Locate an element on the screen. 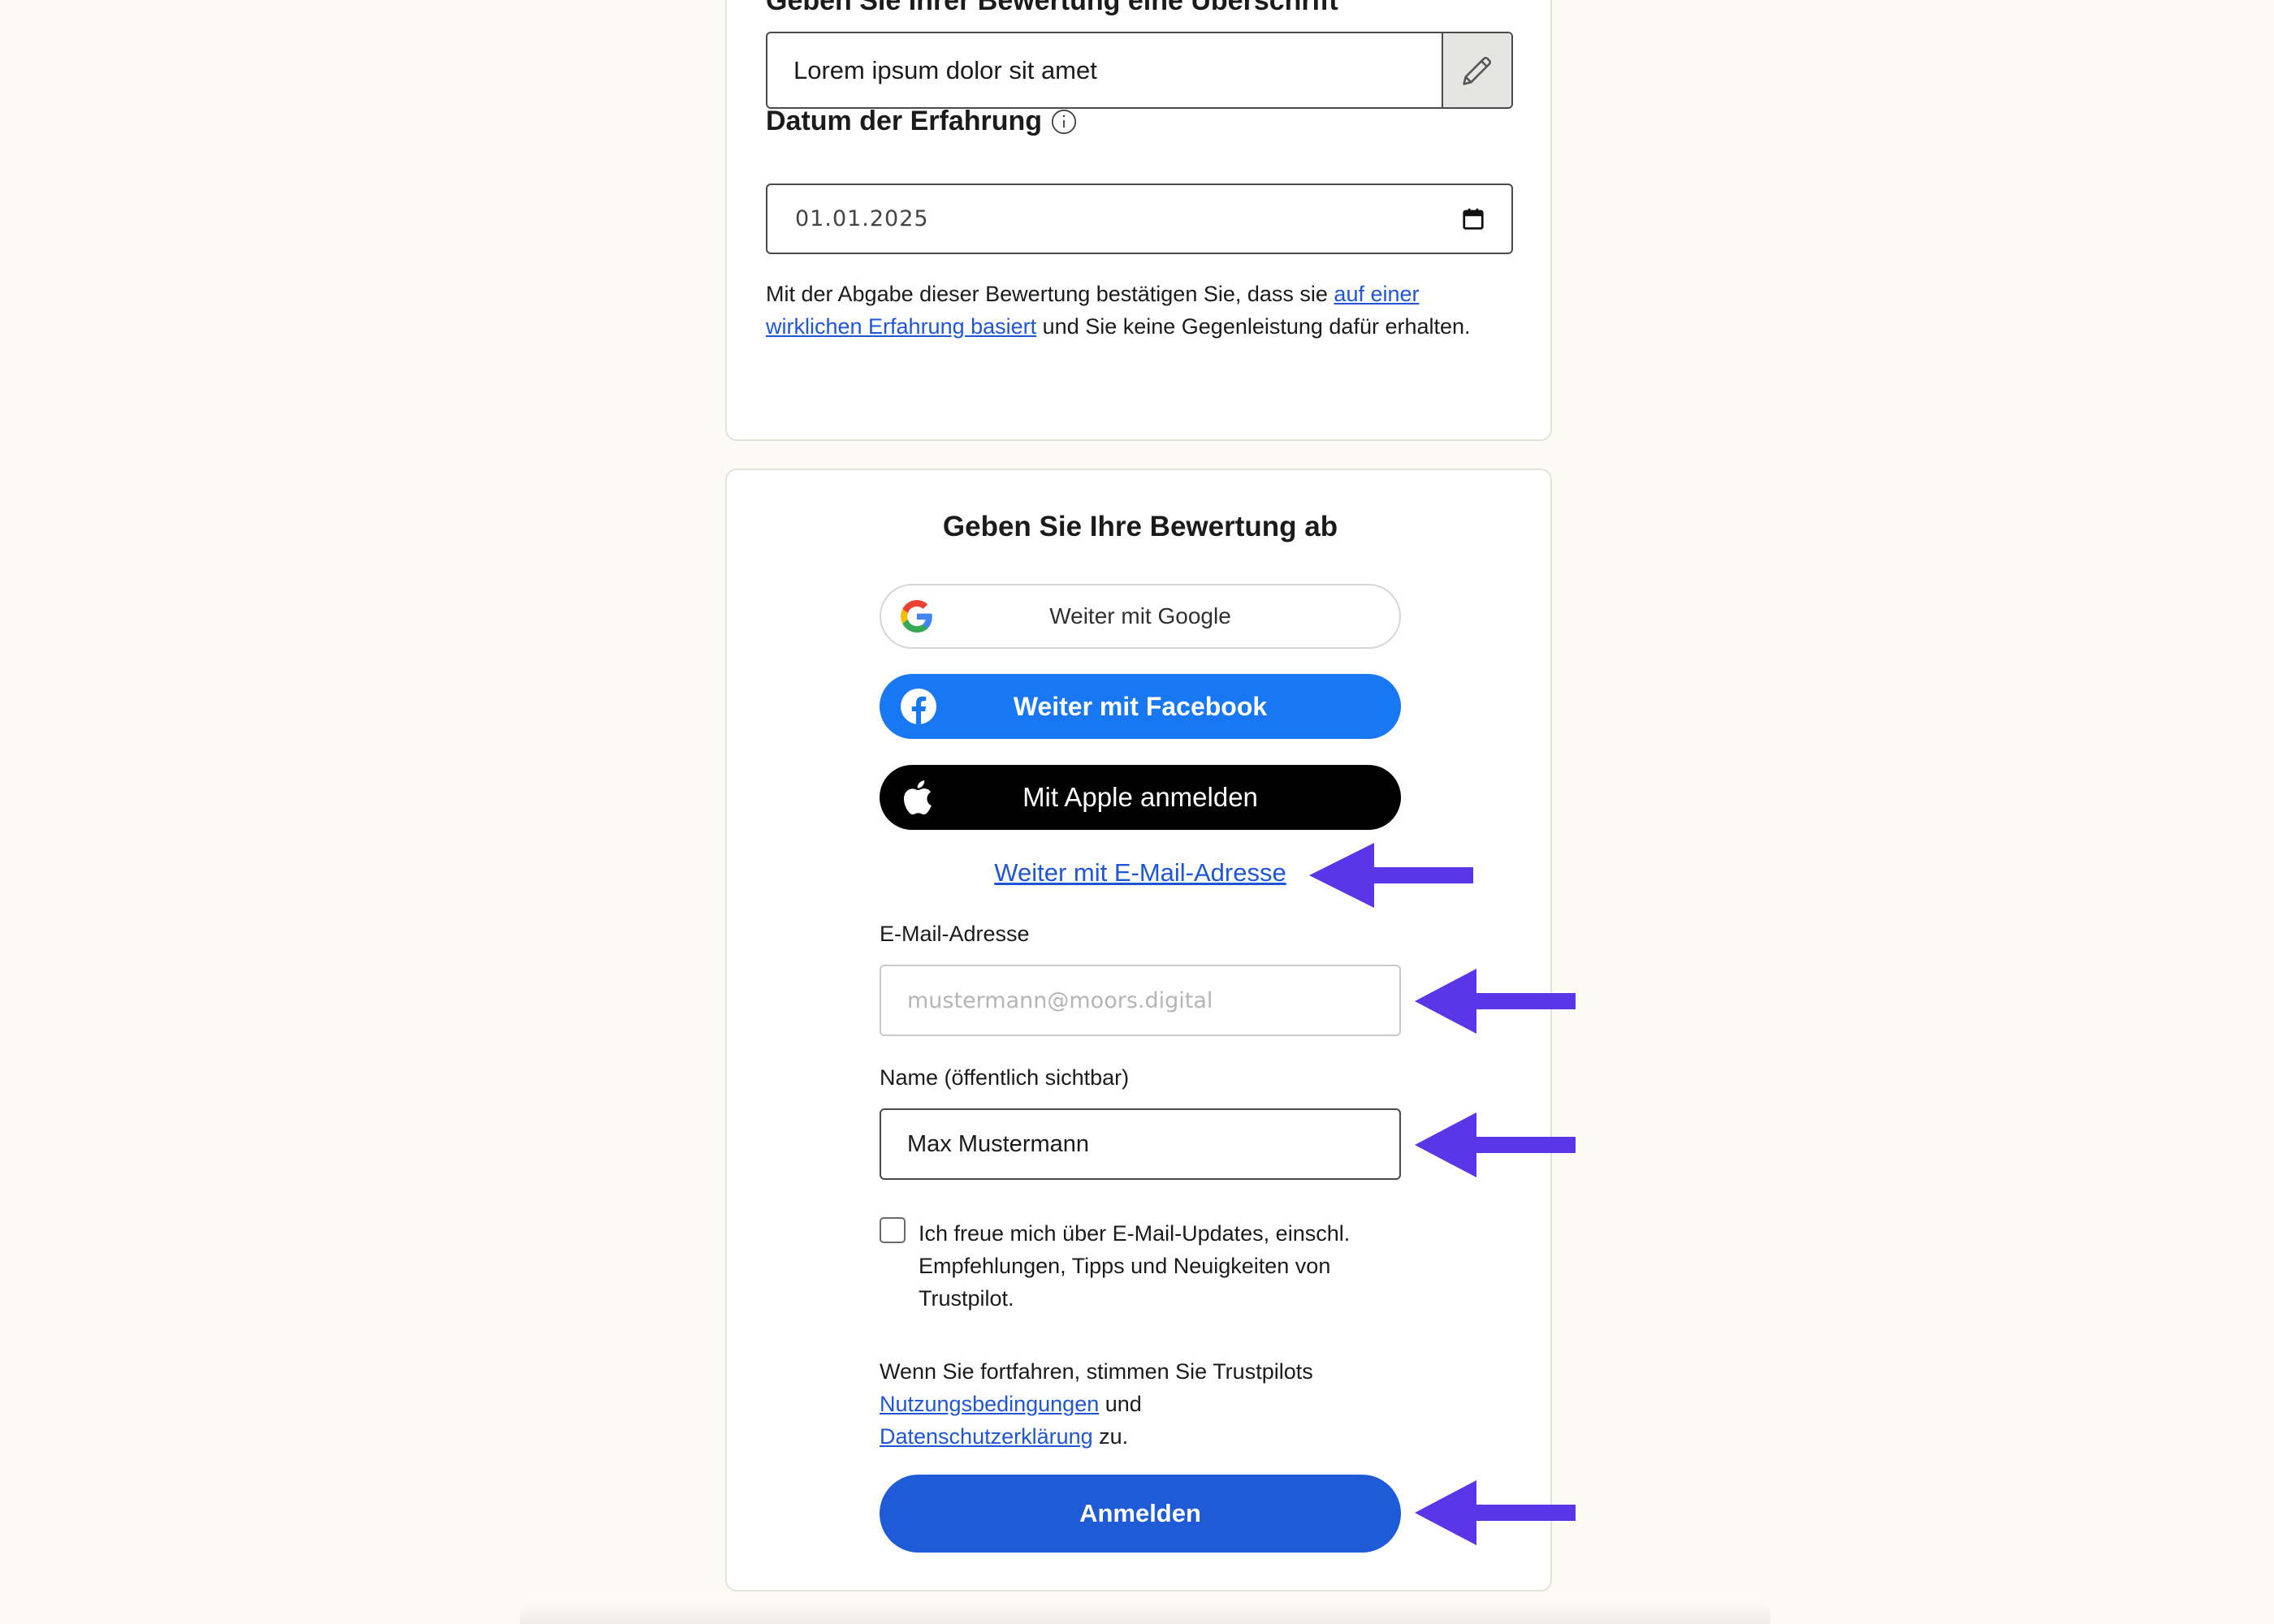 The height and width of the screenshot is (1624, 2274). newsletter-checkbox is located at coordinates (893, 1230).